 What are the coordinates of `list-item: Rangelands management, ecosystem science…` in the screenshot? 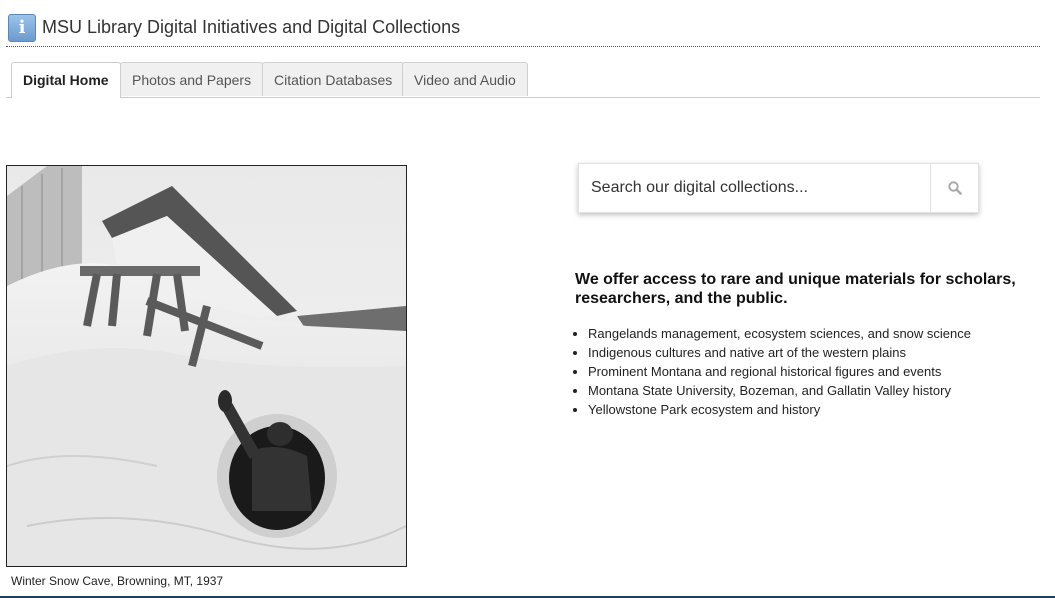 It's located at (779, 333).